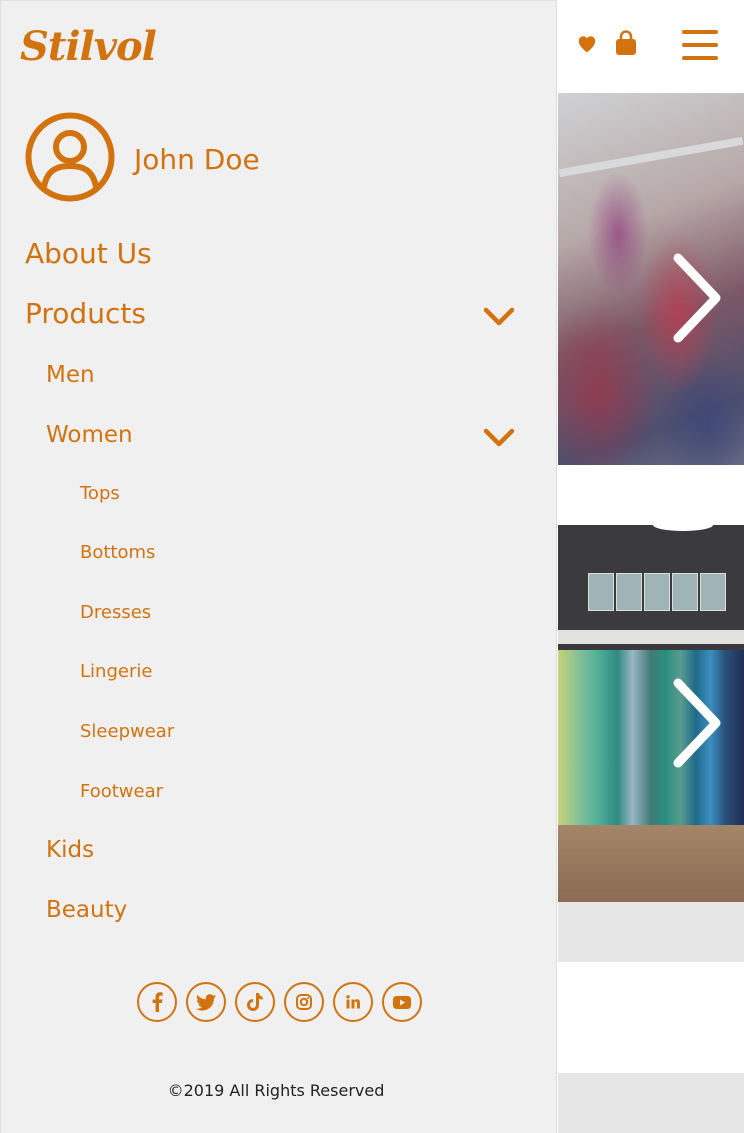 This screenshot has height=1133, width=744. I want to click on copyright-text: ©2019 All Rights Reserved, so click(276, 1090).